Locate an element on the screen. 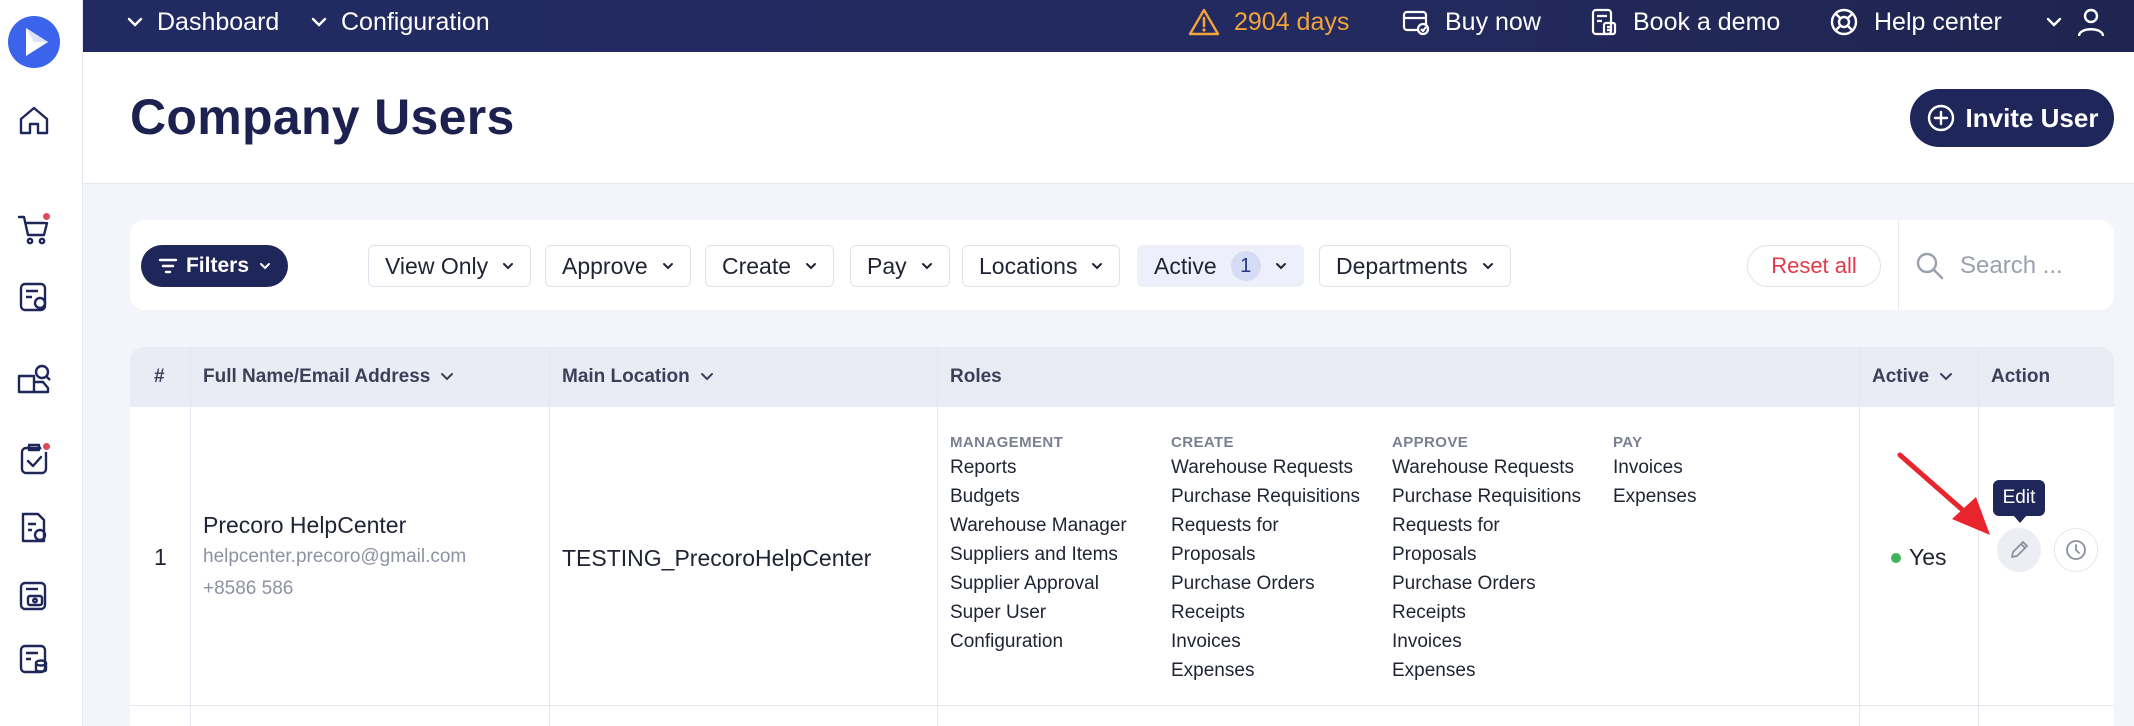 This screenshot has height=726, width=2134. column-name: Full Name/Email Address is located at coordinates (328, 377).